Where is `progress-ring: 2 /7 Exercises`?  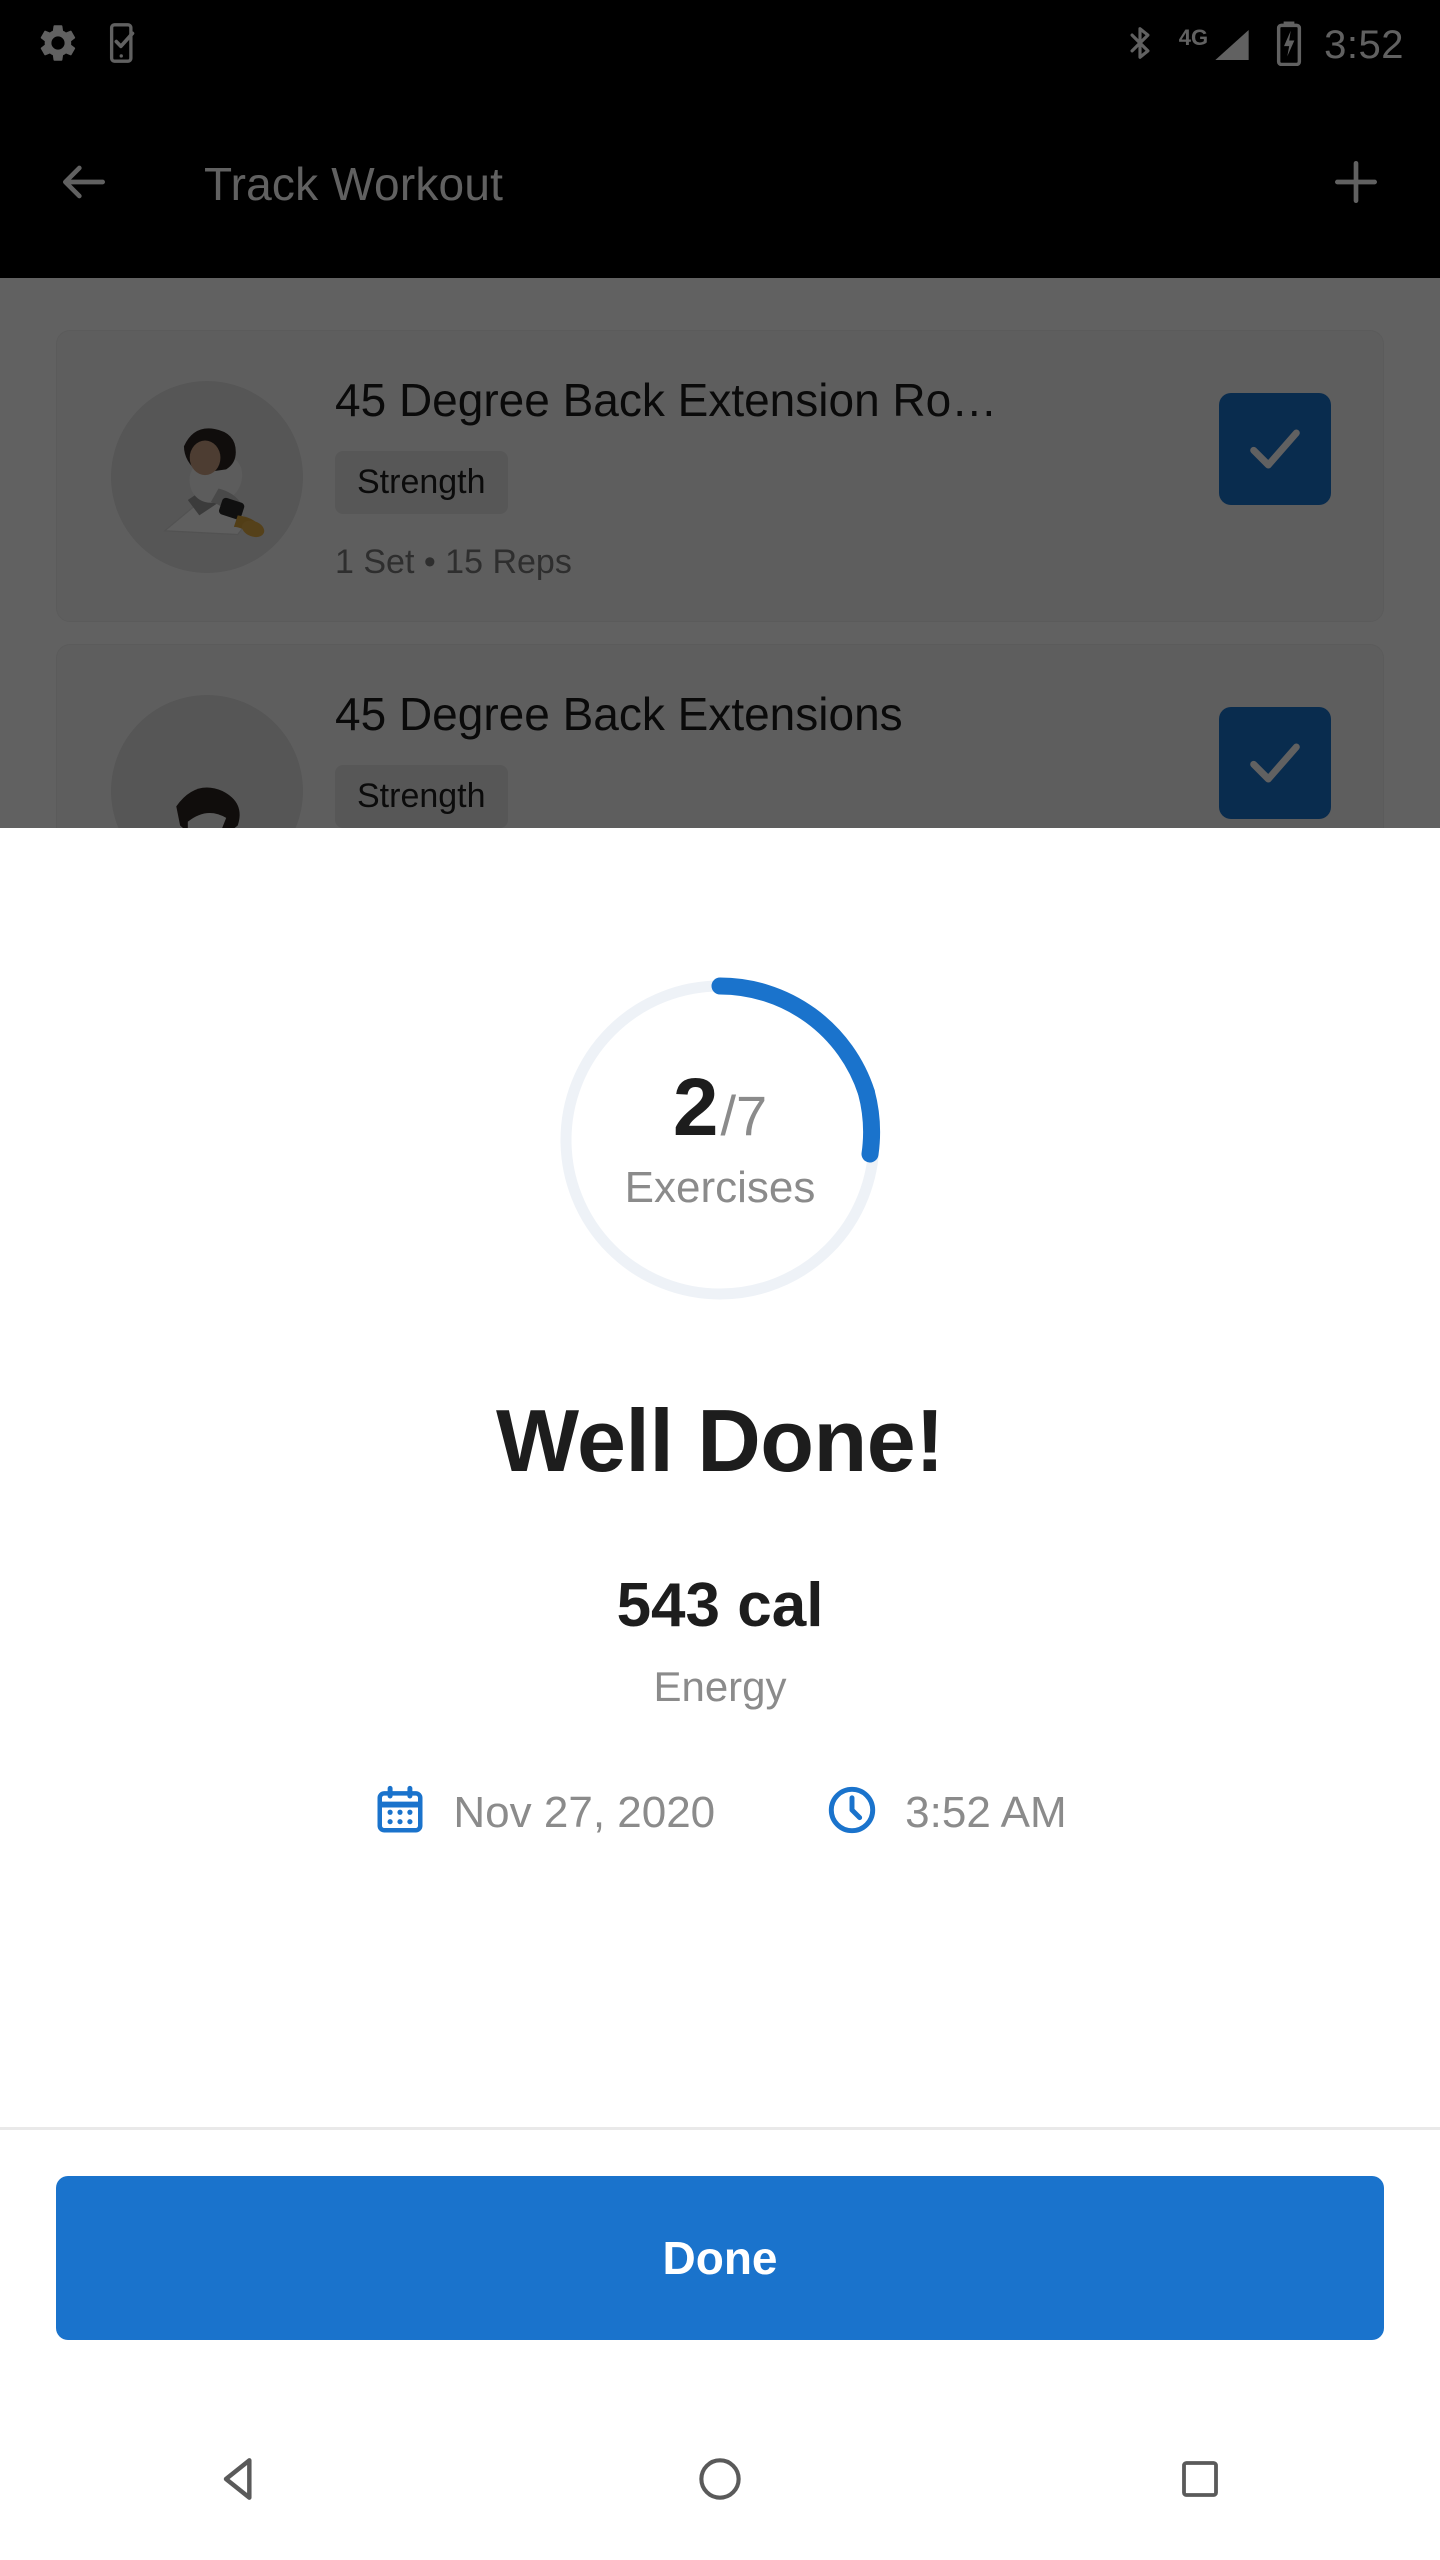 progress-ring: 2 /7 Exercises is located at coordinates (720, 1140).